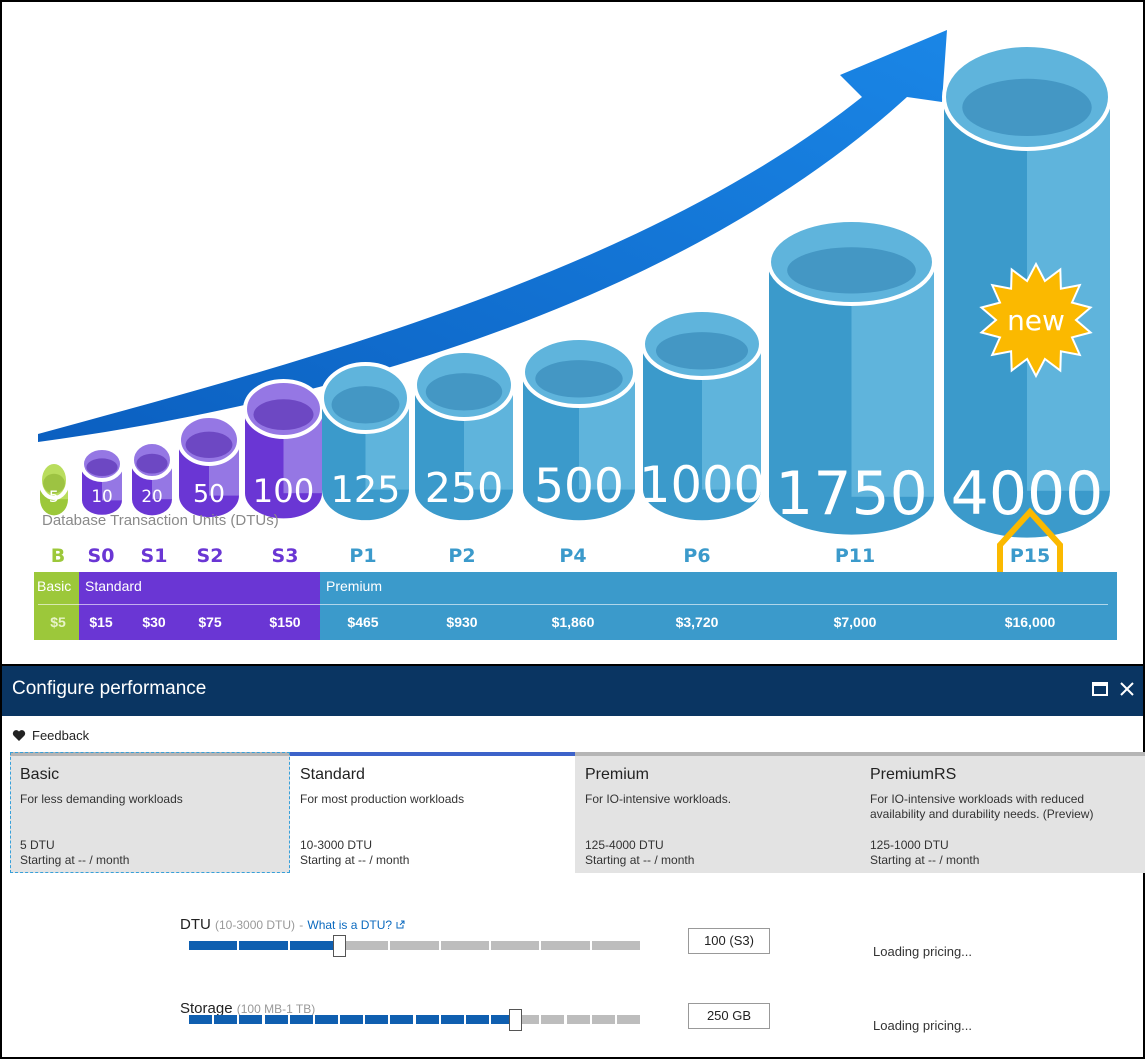  Describe the element at coordinates (851, 494) in the screenshot. I see `dtu-value-label: 1750` at that location.